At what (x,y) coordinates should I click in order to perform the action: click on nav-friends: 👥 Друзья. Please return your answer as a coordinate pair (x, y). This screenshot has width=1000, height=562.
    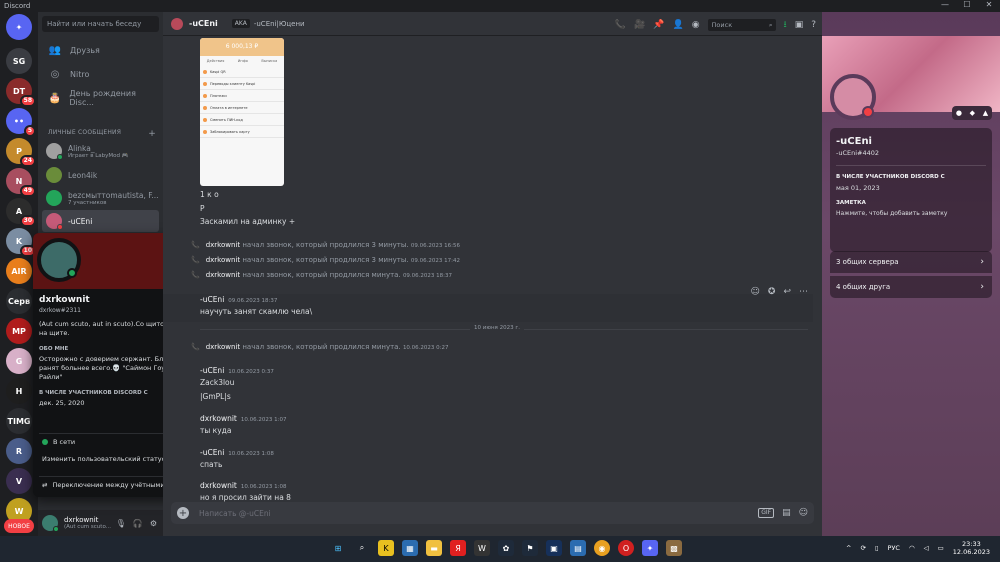
    Looking at the image, I should click on (100, 50).